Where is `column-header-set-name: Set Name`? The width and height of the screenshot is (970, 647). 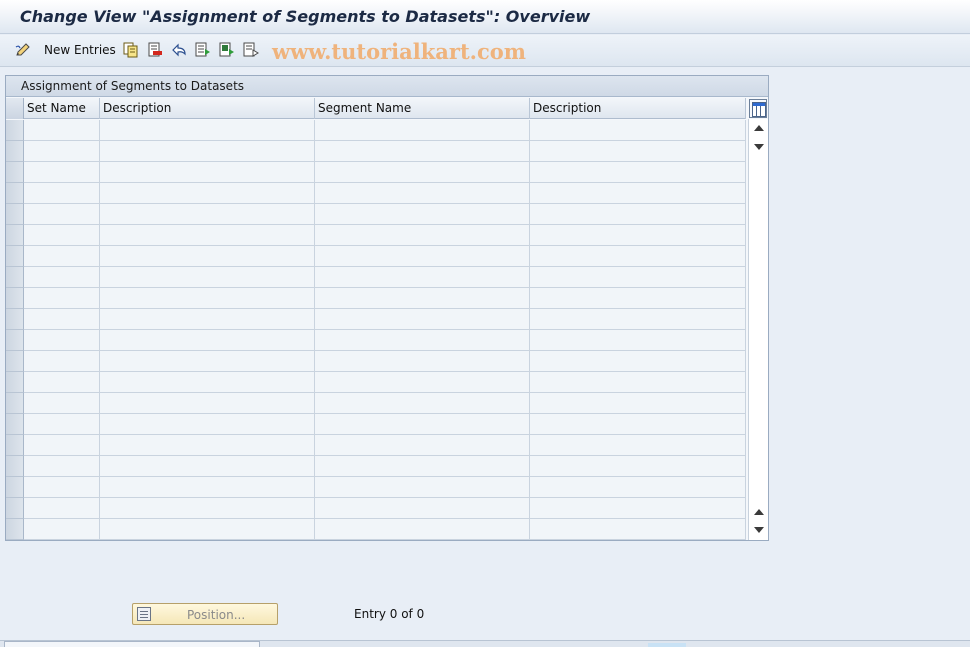 column-header-set-name: Set Name is located at coordinates (62, 108).